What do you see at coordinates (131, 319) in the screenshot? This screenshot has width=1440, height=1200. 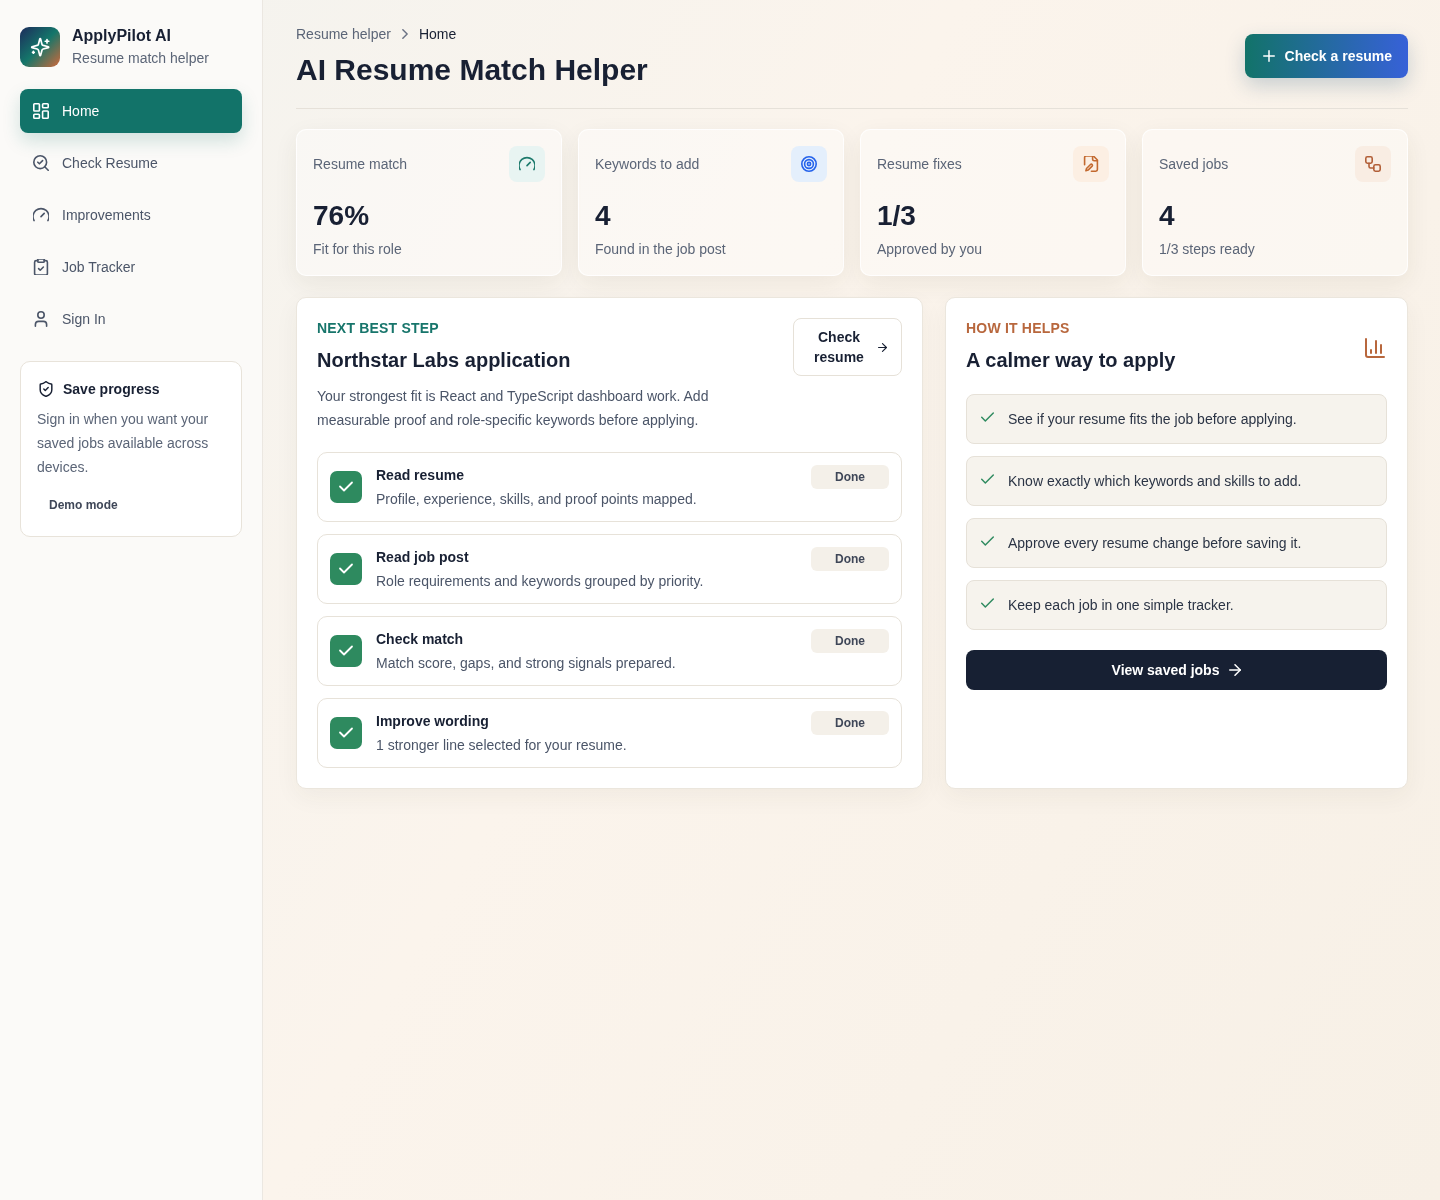 I see `nav-item: Sign In` at bounding box center [131, 319].